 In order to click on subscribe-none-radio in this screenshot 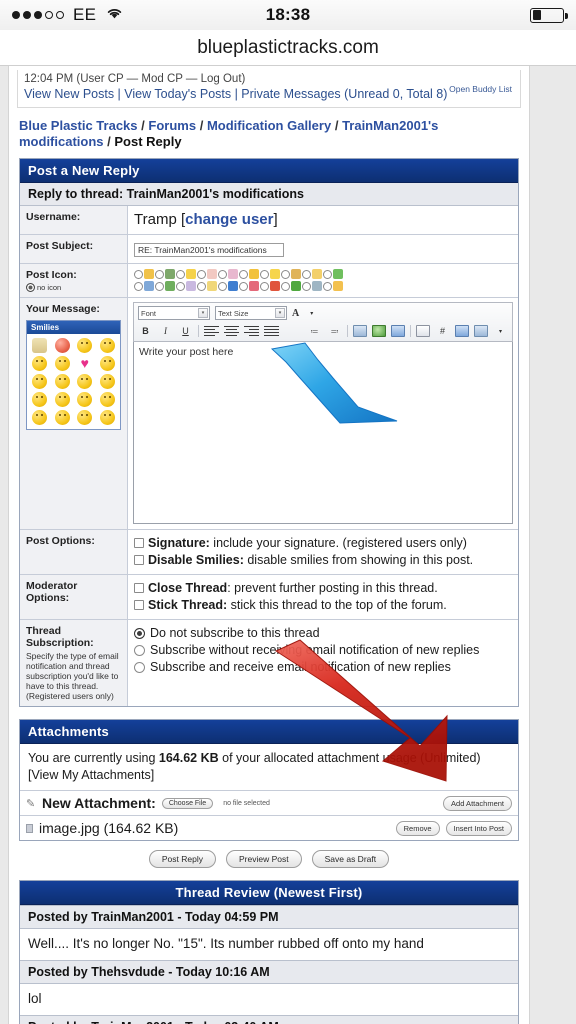, I will do `click(139, 633)`.